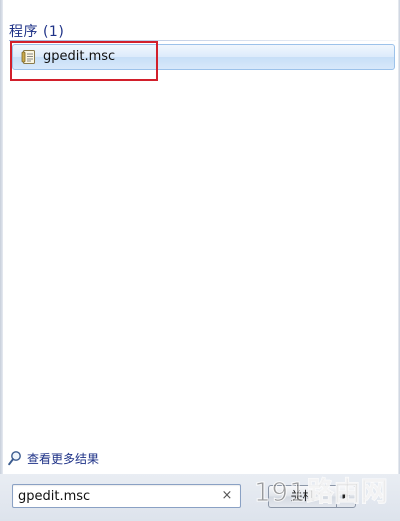  What do you see at coordinates (118, 496) in the screenshot?
I see `search-input` at bounding box center [118, 496].